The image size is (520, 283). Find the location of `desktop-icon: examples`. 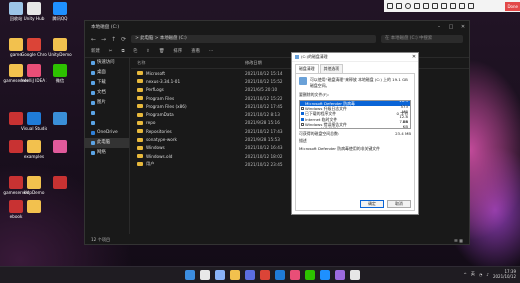

desktop-icon: examples is located at coordinates (34, 149).